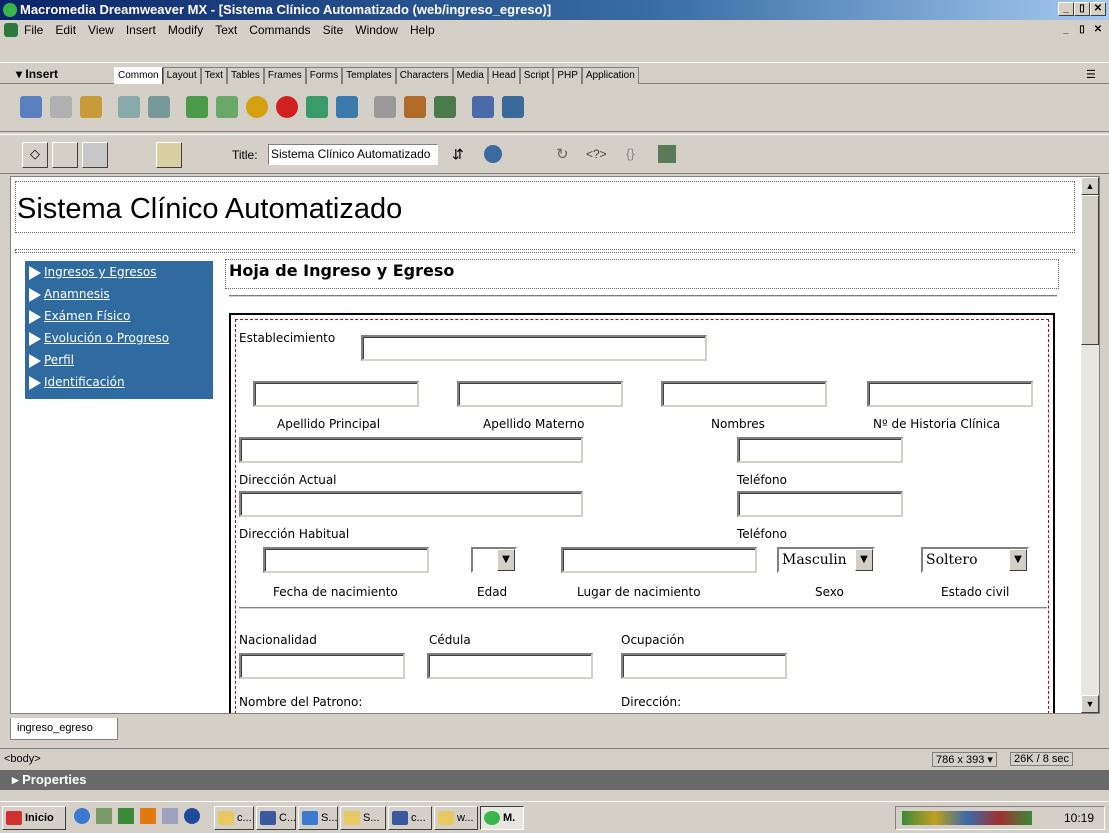 The image size is (1109, 833). I want to click on script-icon, so click(513, 107).